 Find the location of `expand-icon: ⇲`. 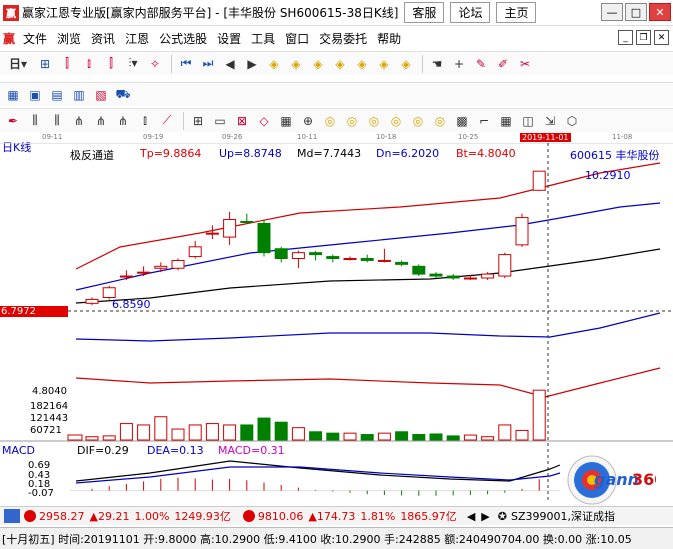

expand-icon: ⇲ is located at coordinates (550, 121).